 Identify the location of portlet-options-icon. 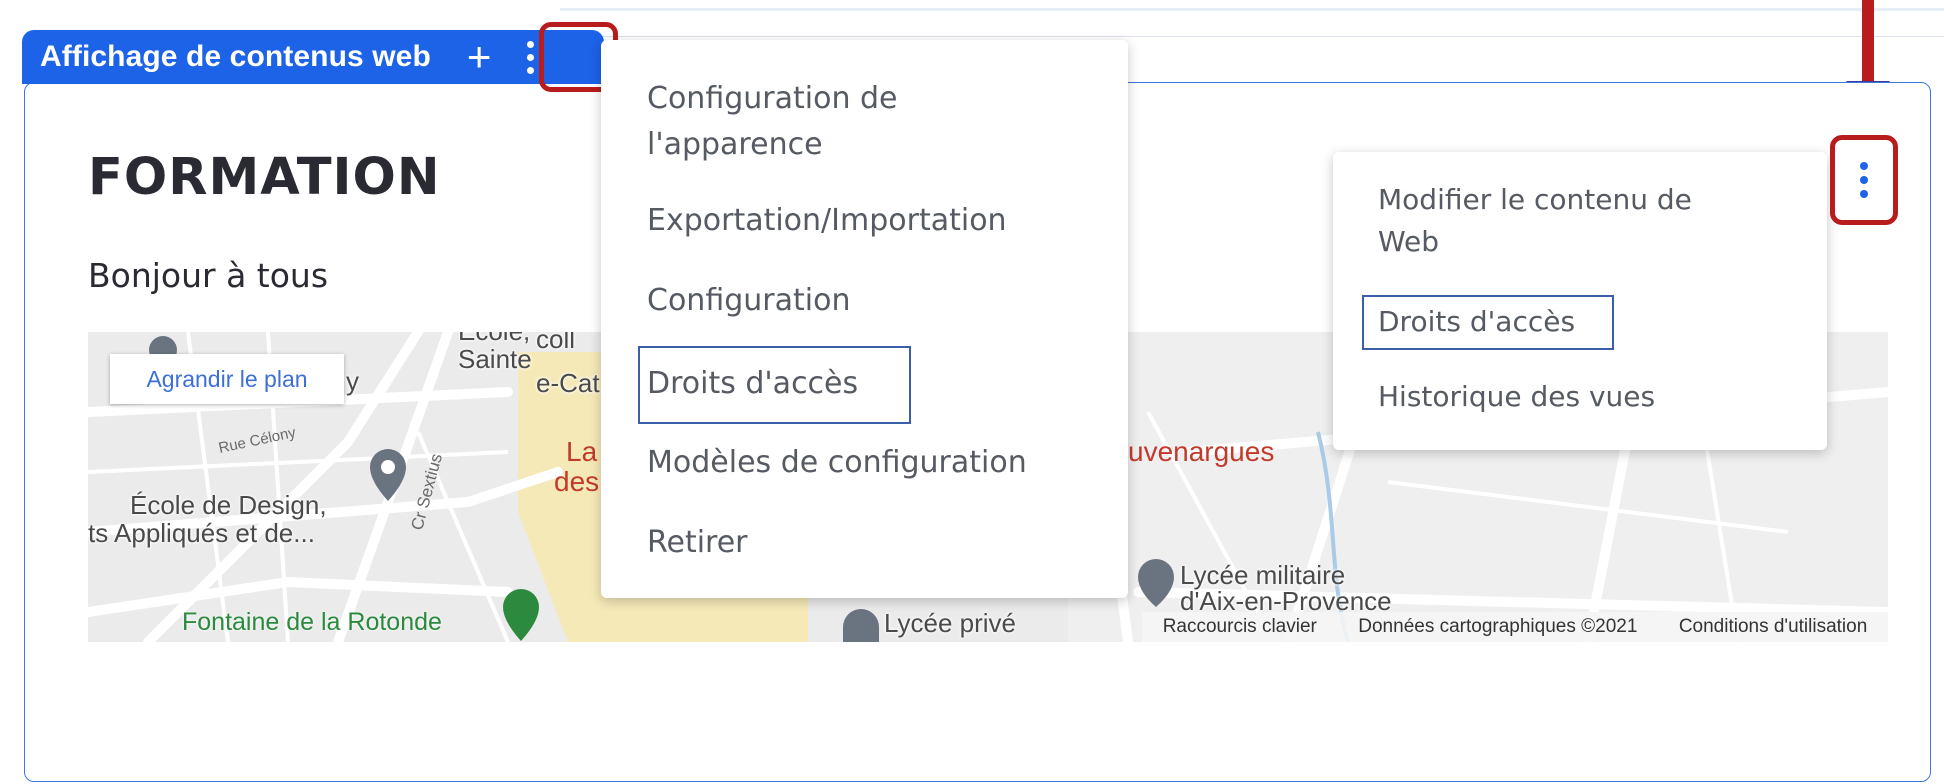
(531, 57).